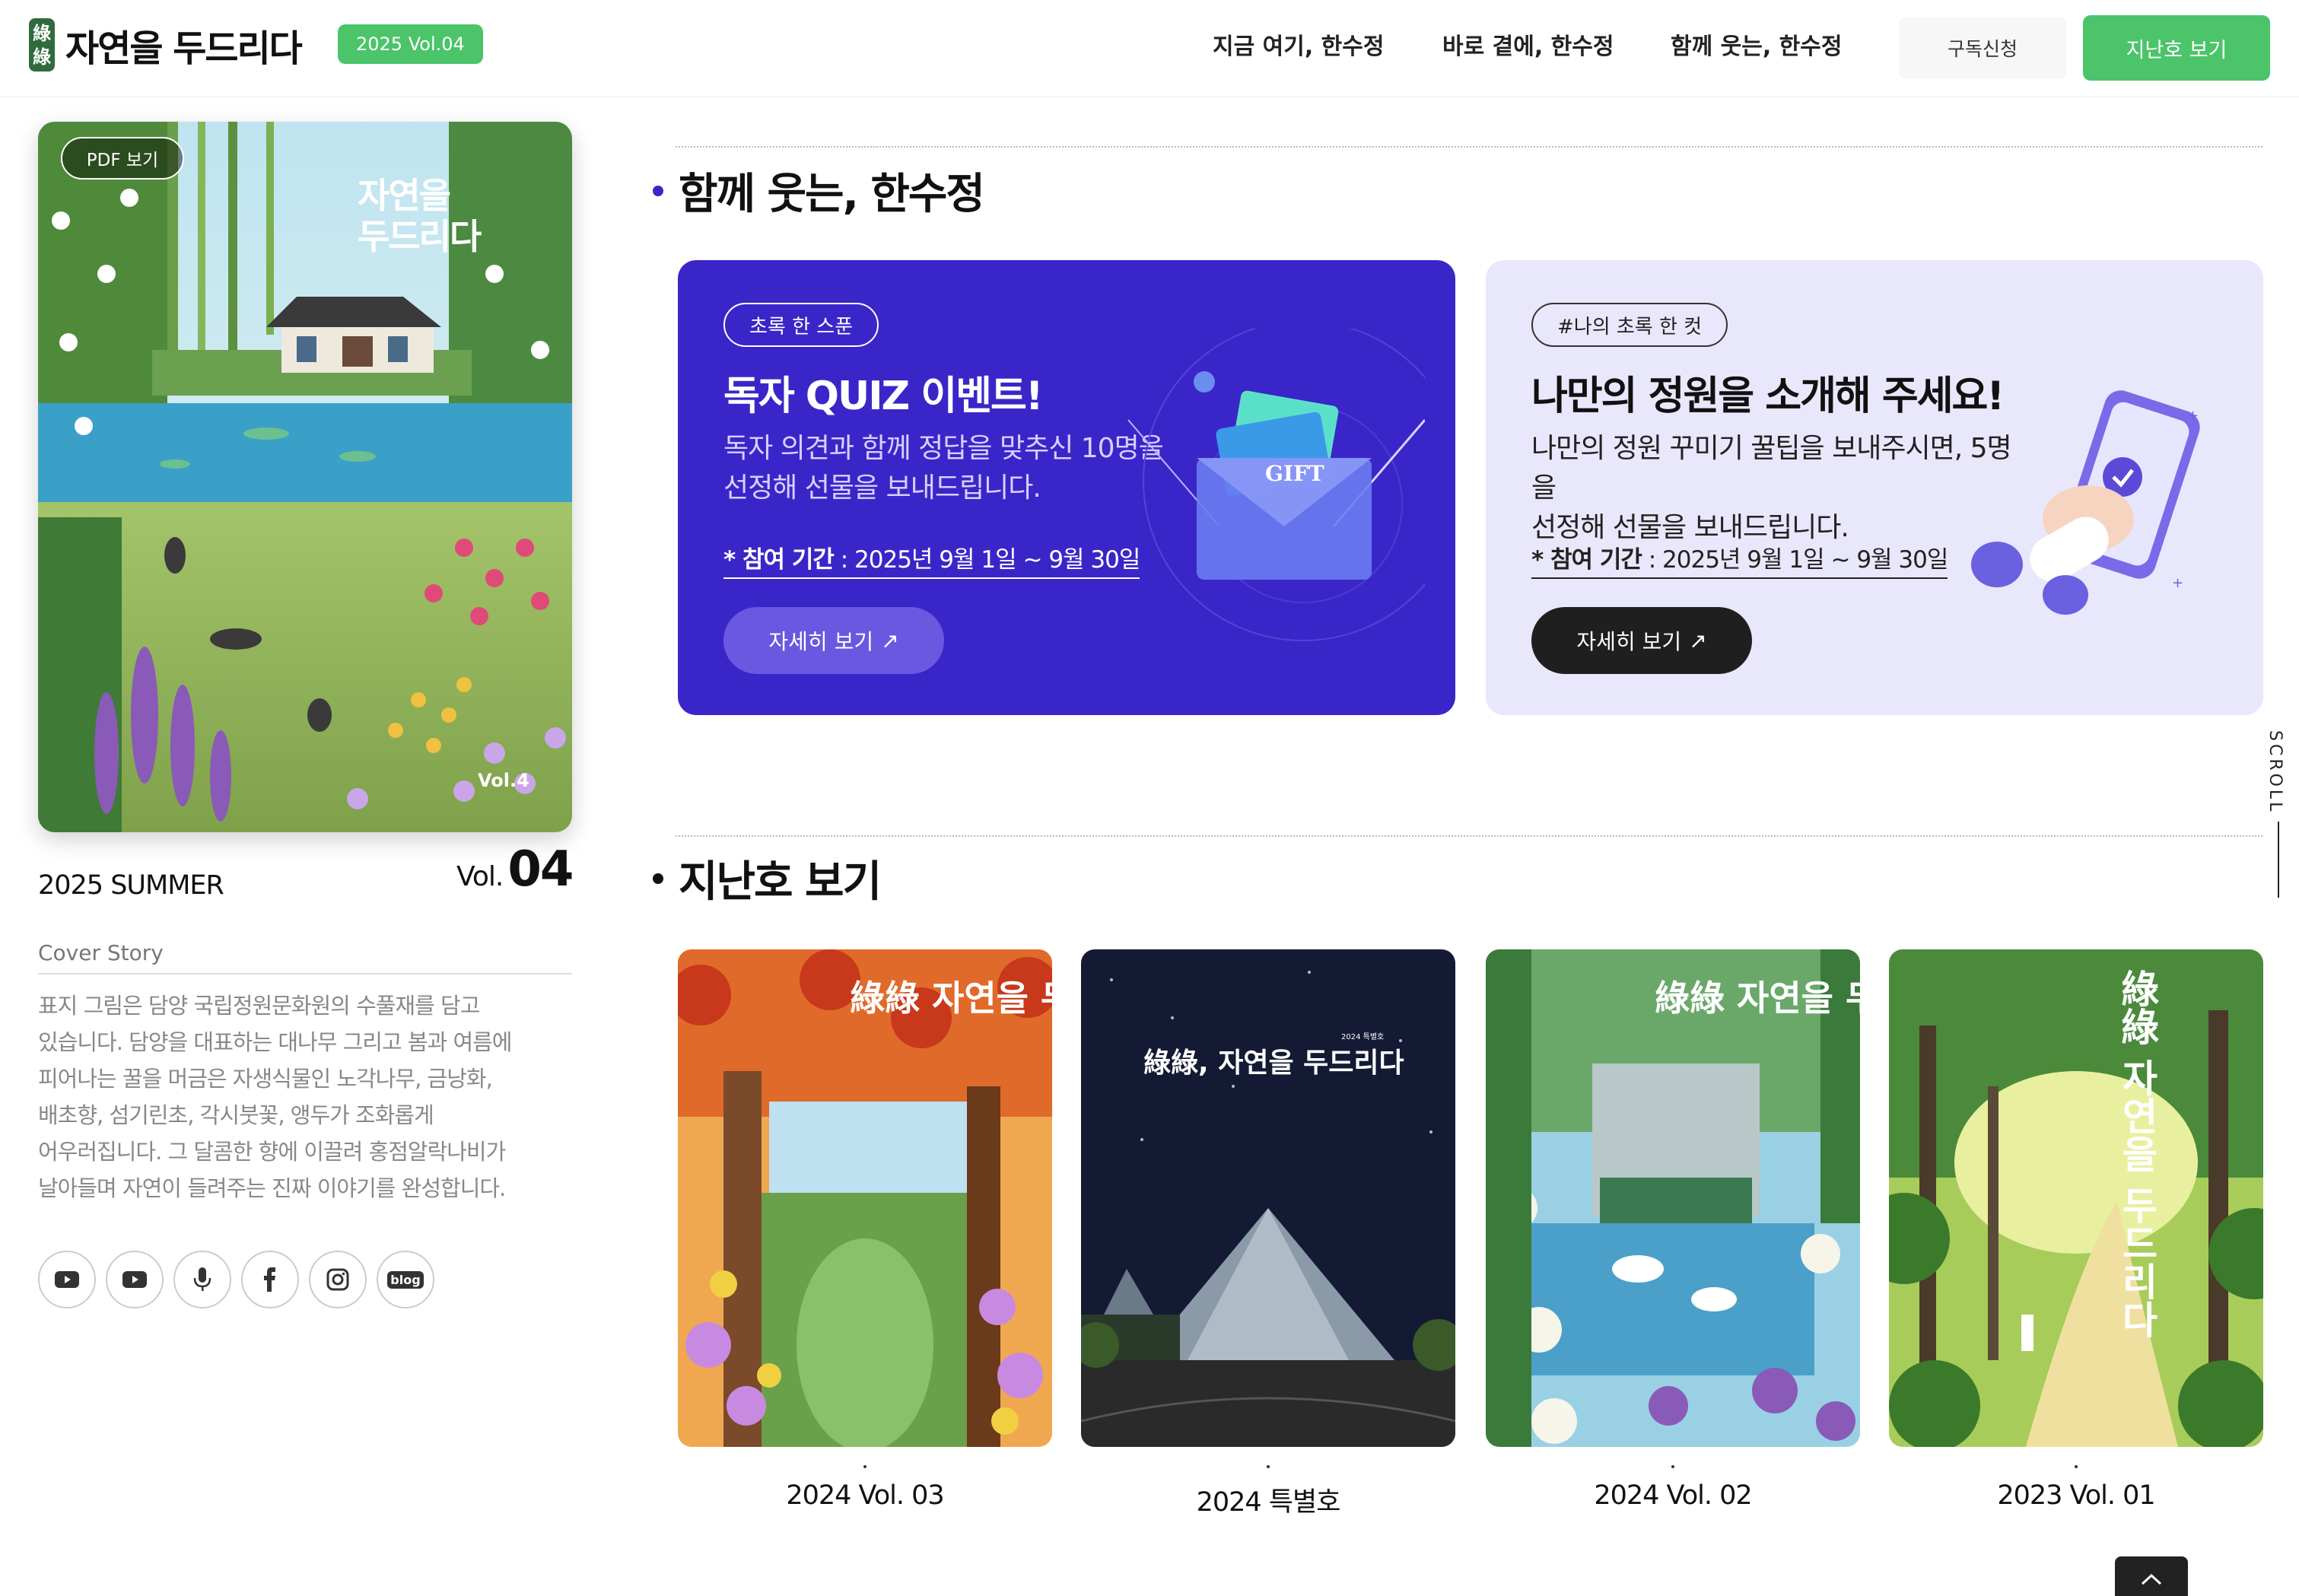 This screenshot has height=1596, width=2299. Describe the element at coordinates (404, 195) in the screenshot. I see `cover-title-line: 자연을` at that location.